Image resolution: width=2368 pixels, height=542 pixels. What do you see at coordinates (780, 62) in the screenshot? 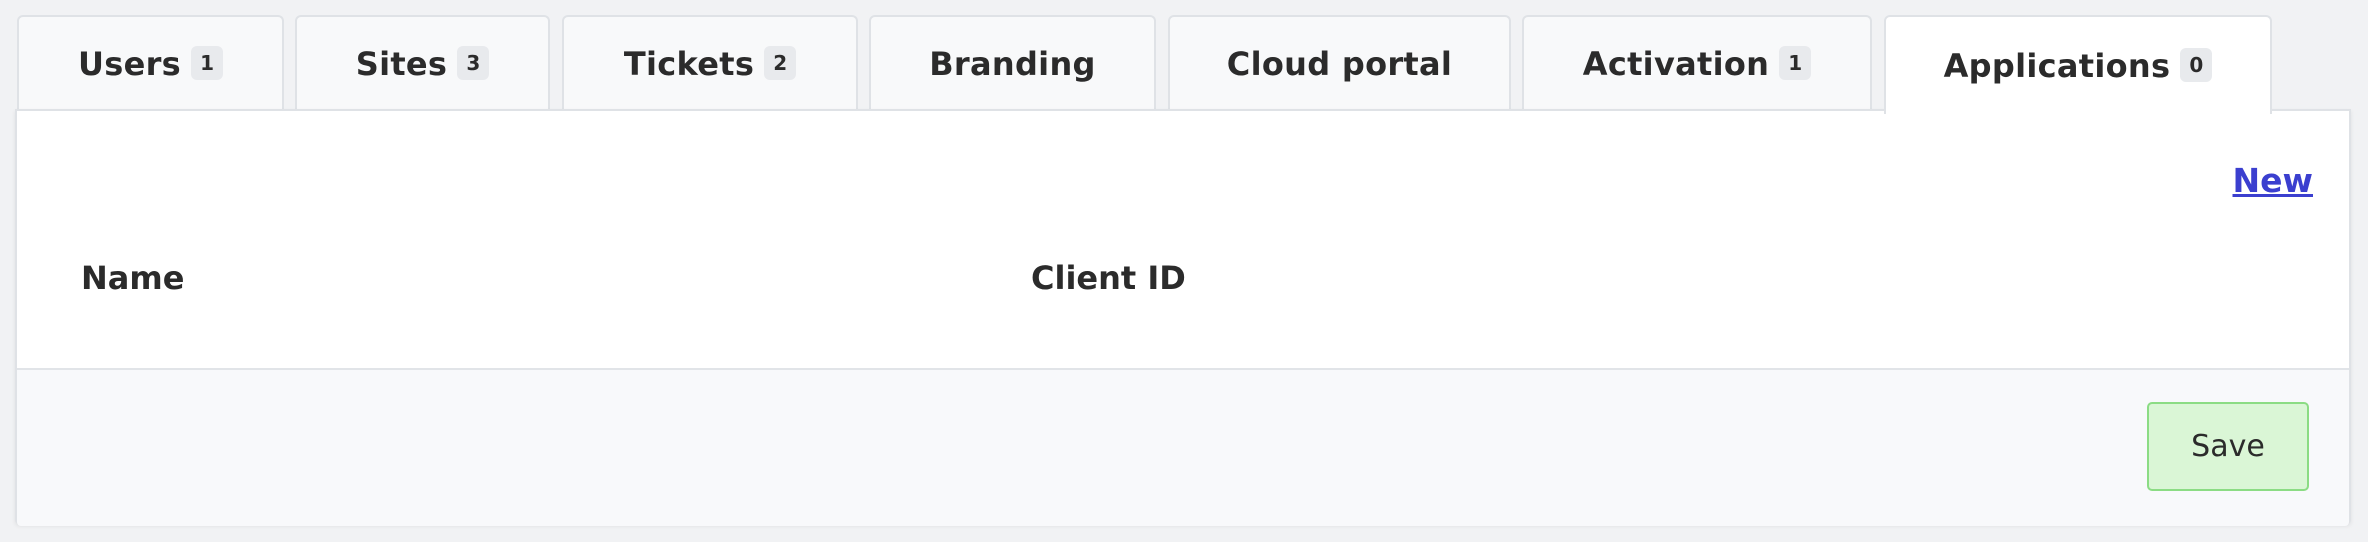
I see `tab-tickets-count-badge: 2` at bounding box center [780, 62].